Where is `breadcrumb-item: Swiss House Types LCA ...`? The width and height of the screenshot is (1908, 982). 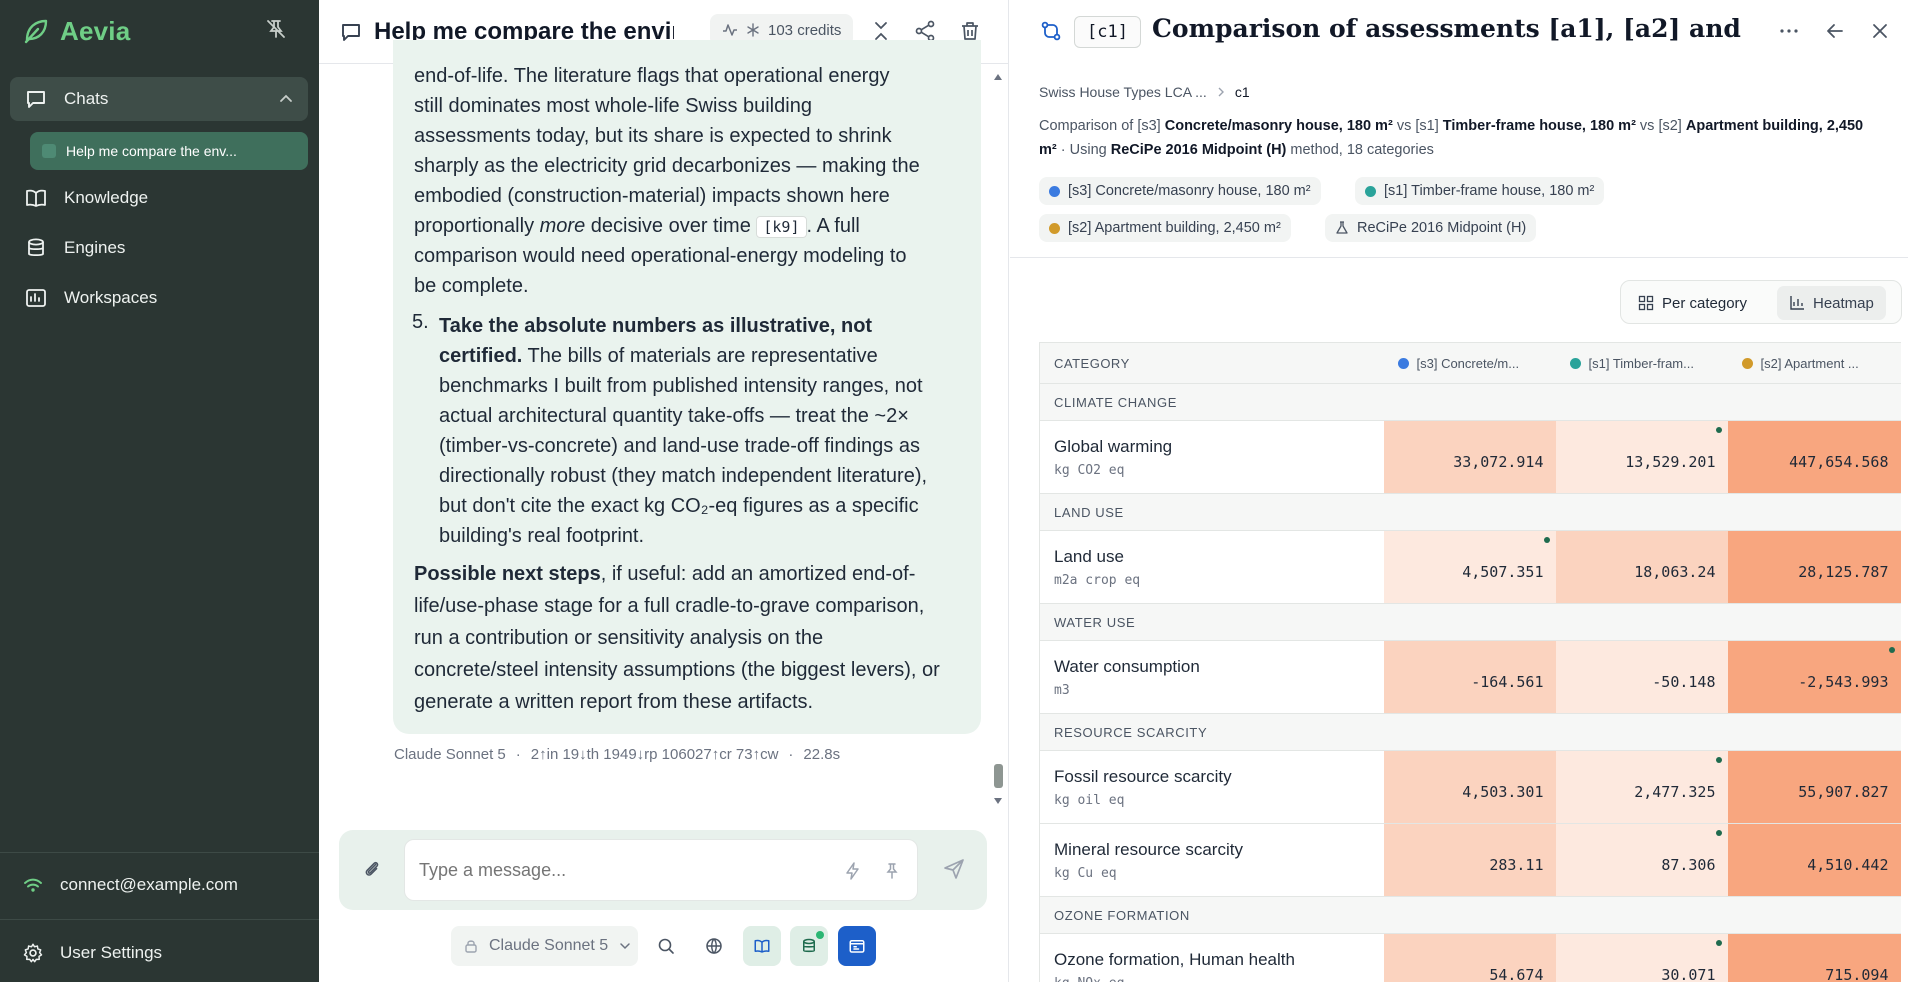
breadcrumb-item: Swiss House Types LCA ... is located at coordinates (1123, 92).